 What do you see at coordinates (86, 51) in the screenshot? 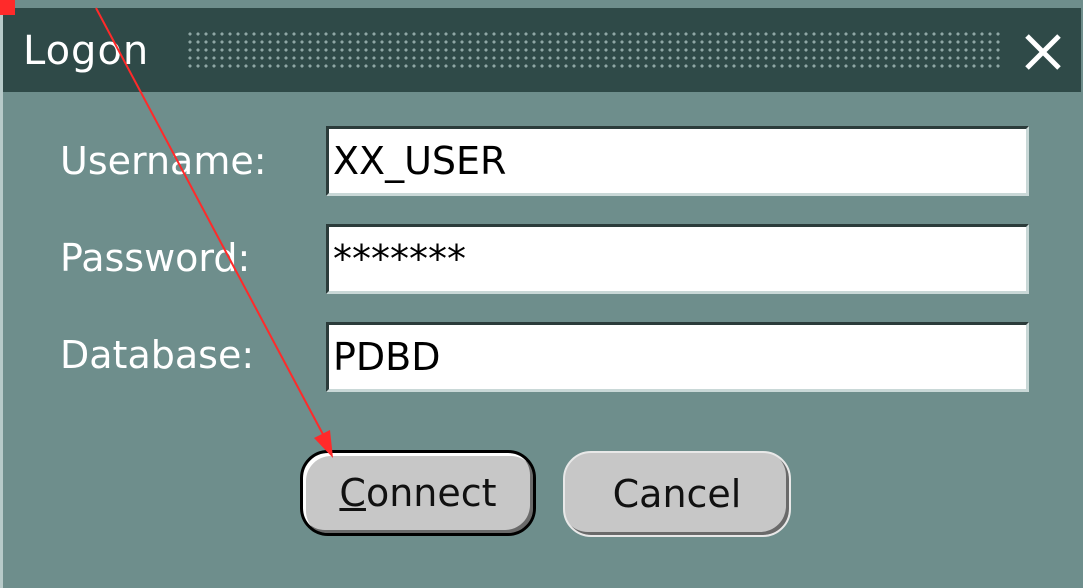
I see `window-title: Logon` at bounding box center [86, 51].